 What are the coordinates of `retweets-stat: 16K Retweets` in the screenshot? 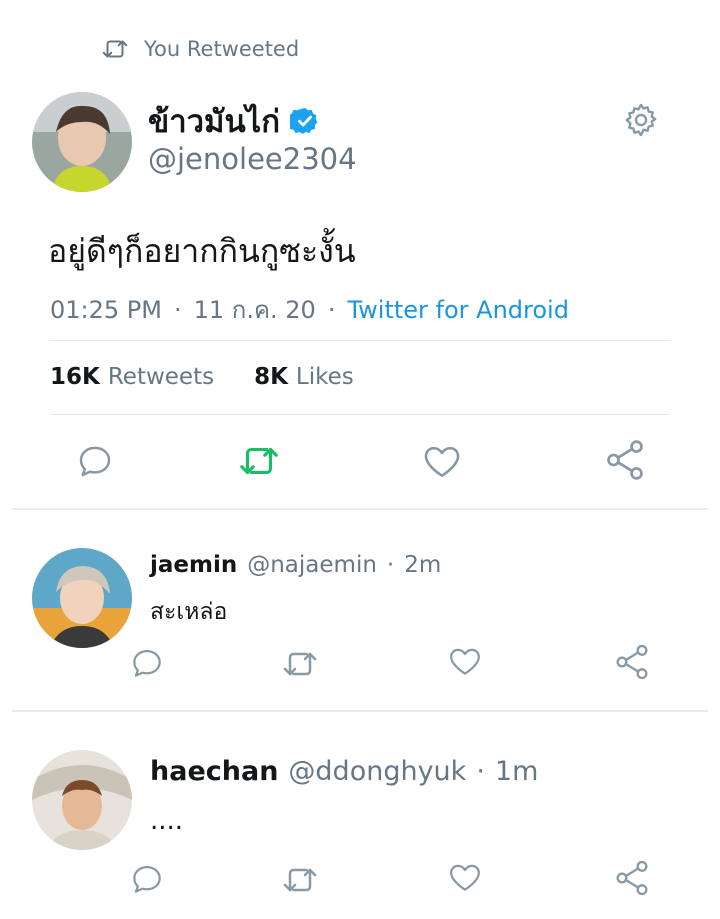 It's located at (132, 377).